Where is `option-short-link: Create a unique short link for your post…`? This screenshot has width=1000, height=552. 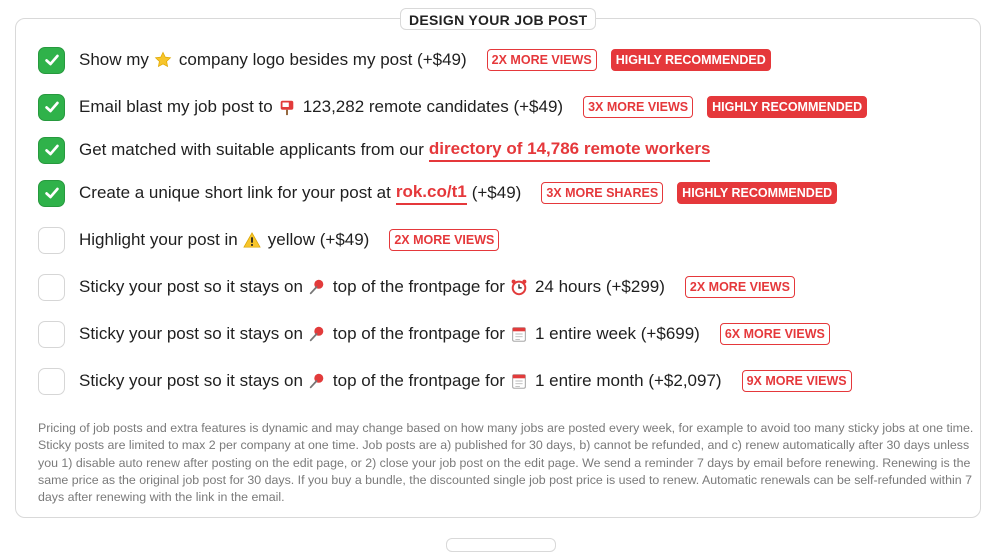 option-short-link: Create a unique short link for your post… is located at coordinates (438, 193).